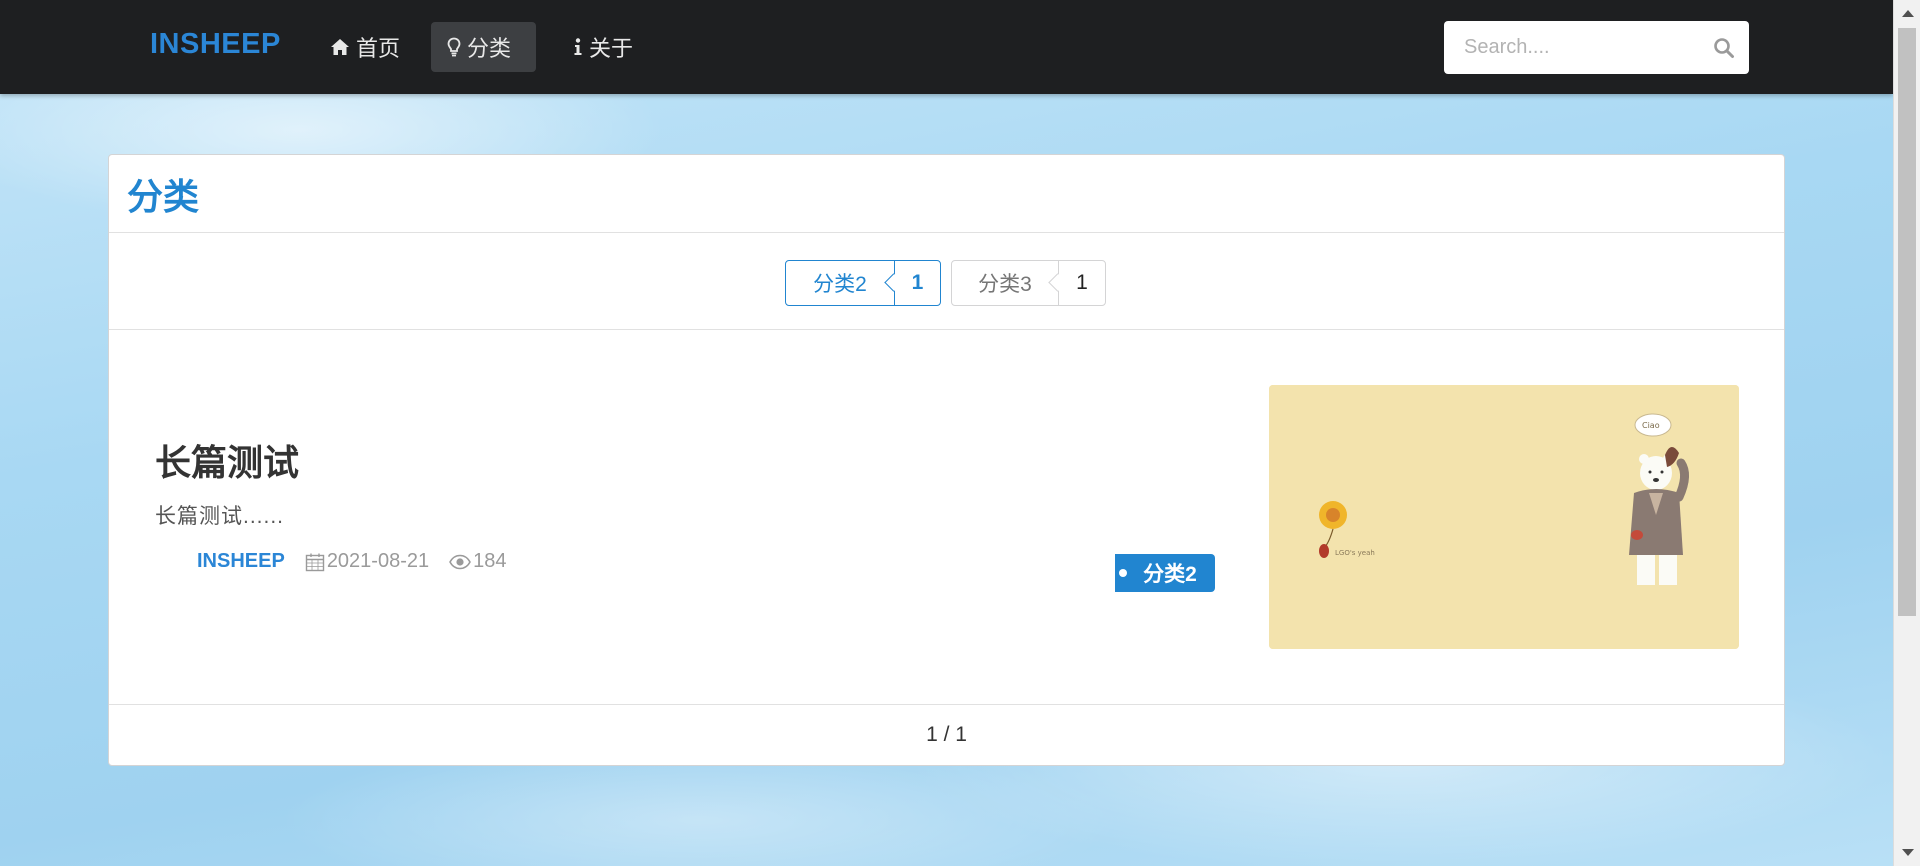  Describe the element at coordinates (1005, 284) in the screenshot. I see `category-name: 分类3` at that location.